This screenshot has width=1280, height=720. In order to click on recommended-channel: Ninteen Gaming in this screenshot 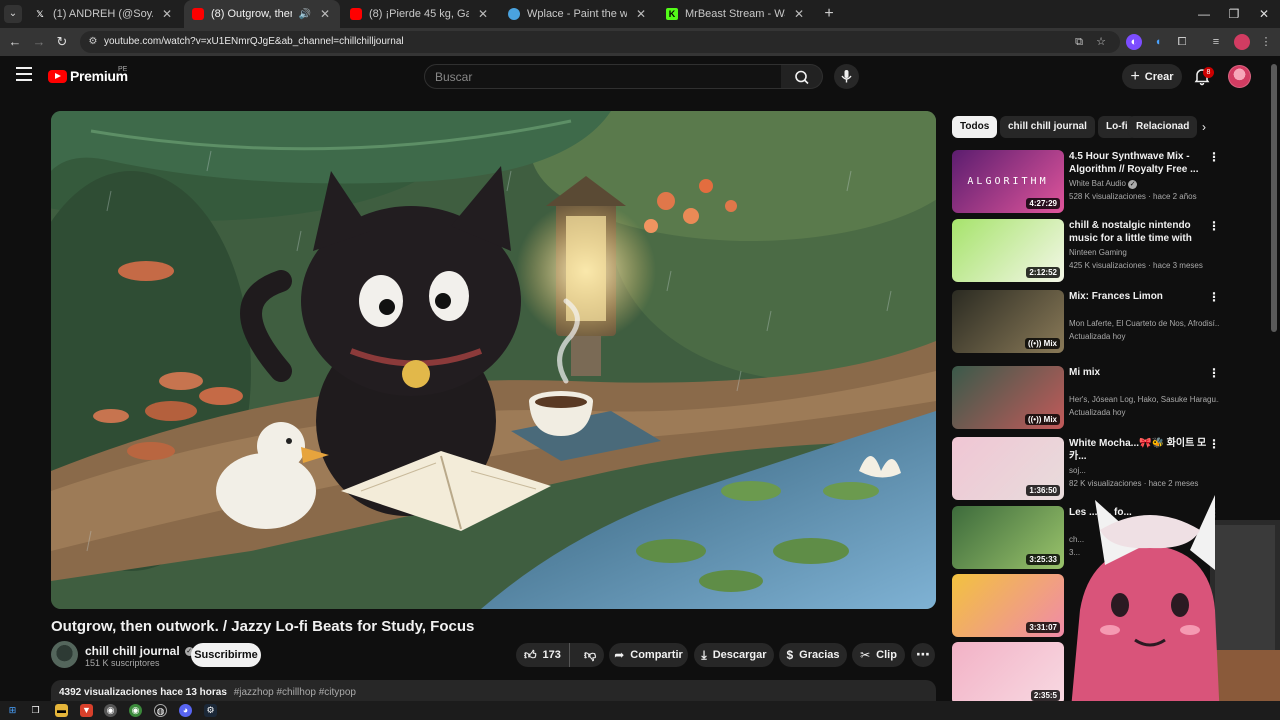, I will do `click(1144, 252)`.